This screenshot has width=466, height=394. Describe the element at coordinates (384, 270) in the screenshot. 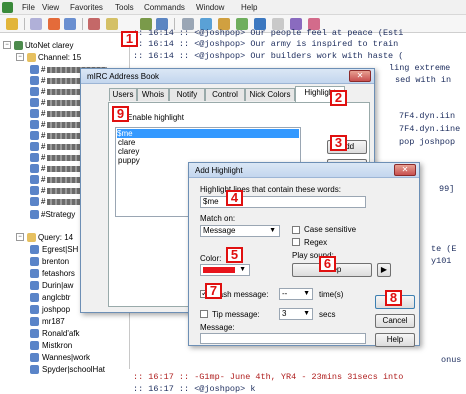

I see `play-icon: ▶` at that location.